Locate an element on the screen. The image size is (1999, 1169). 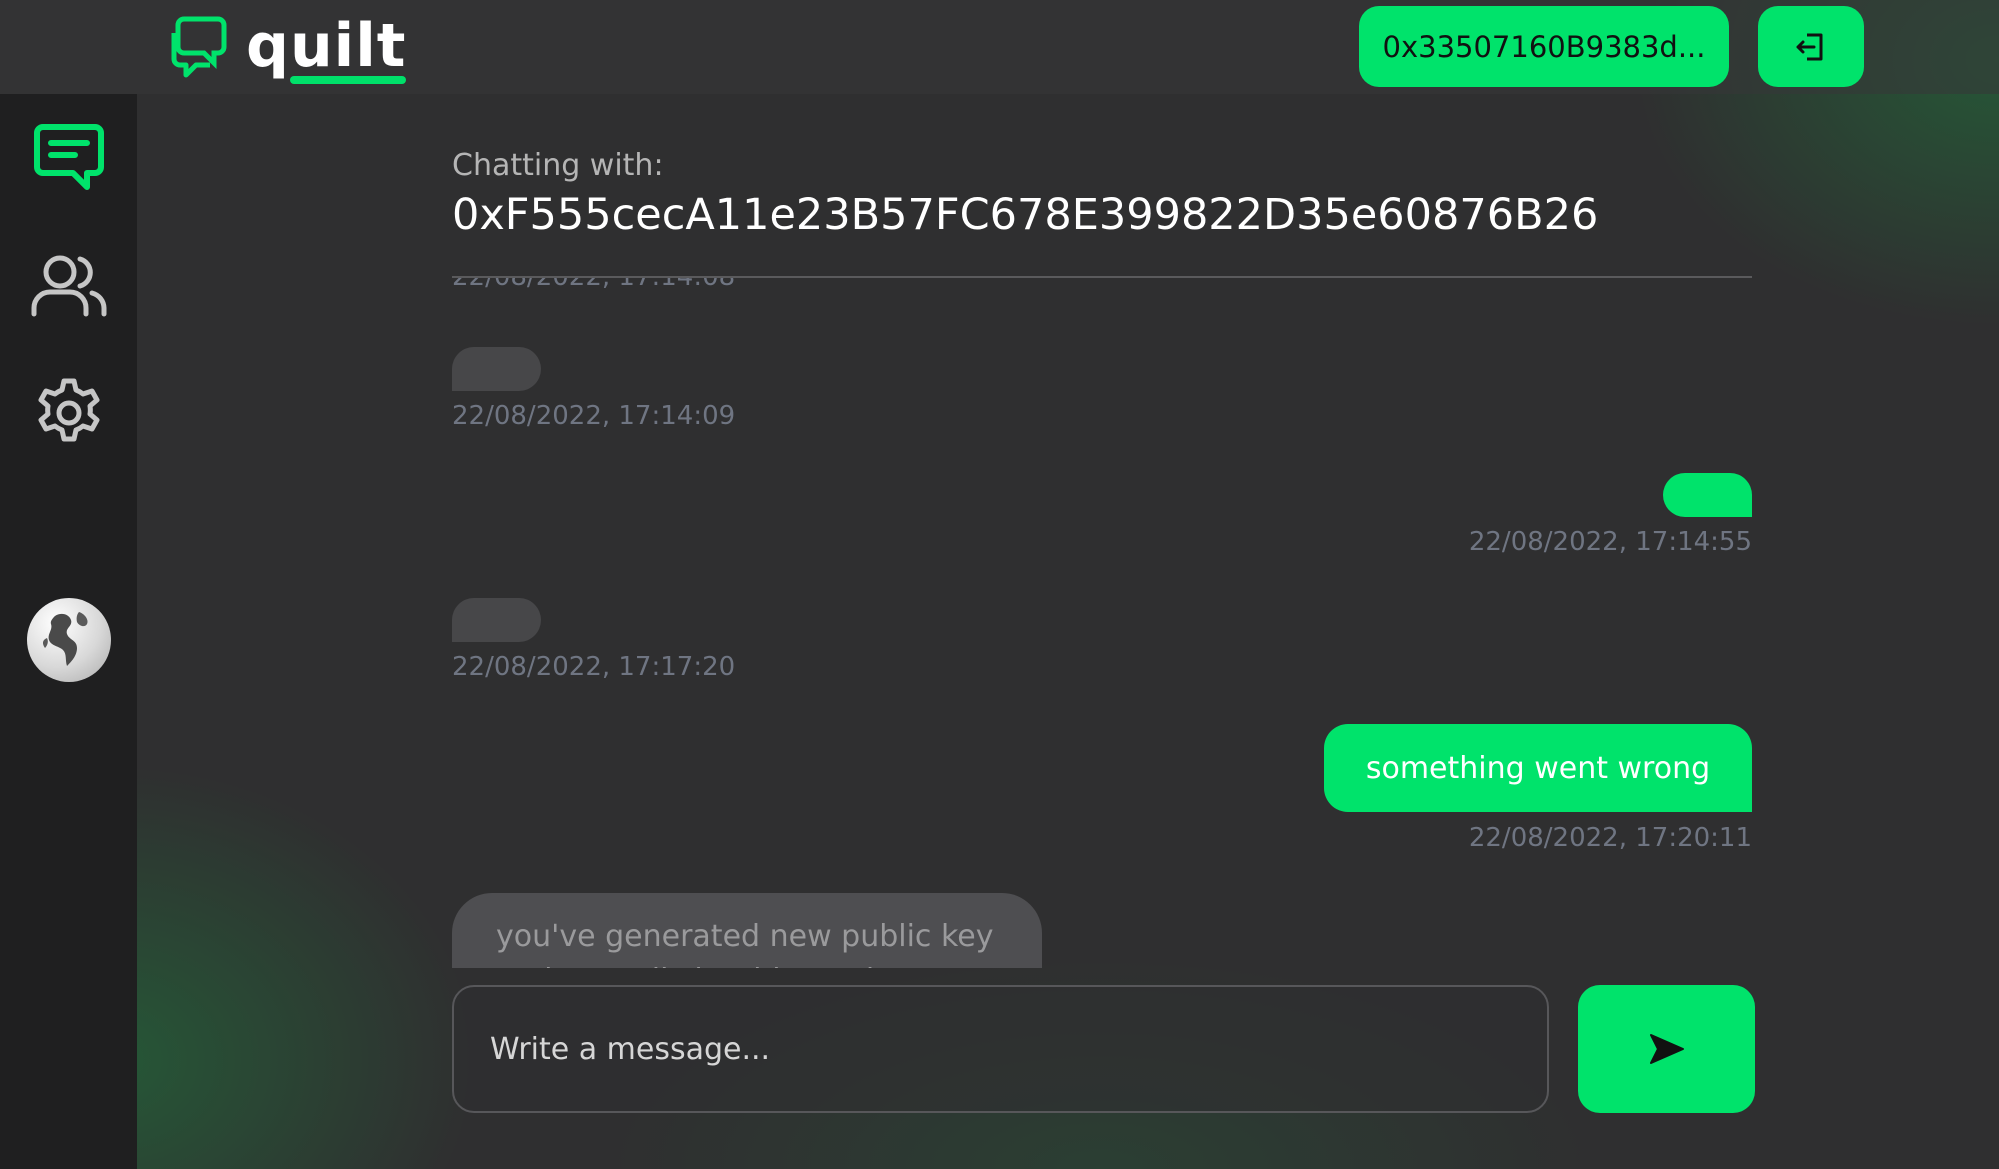
logout-button is located at coordinates (1811, 46).